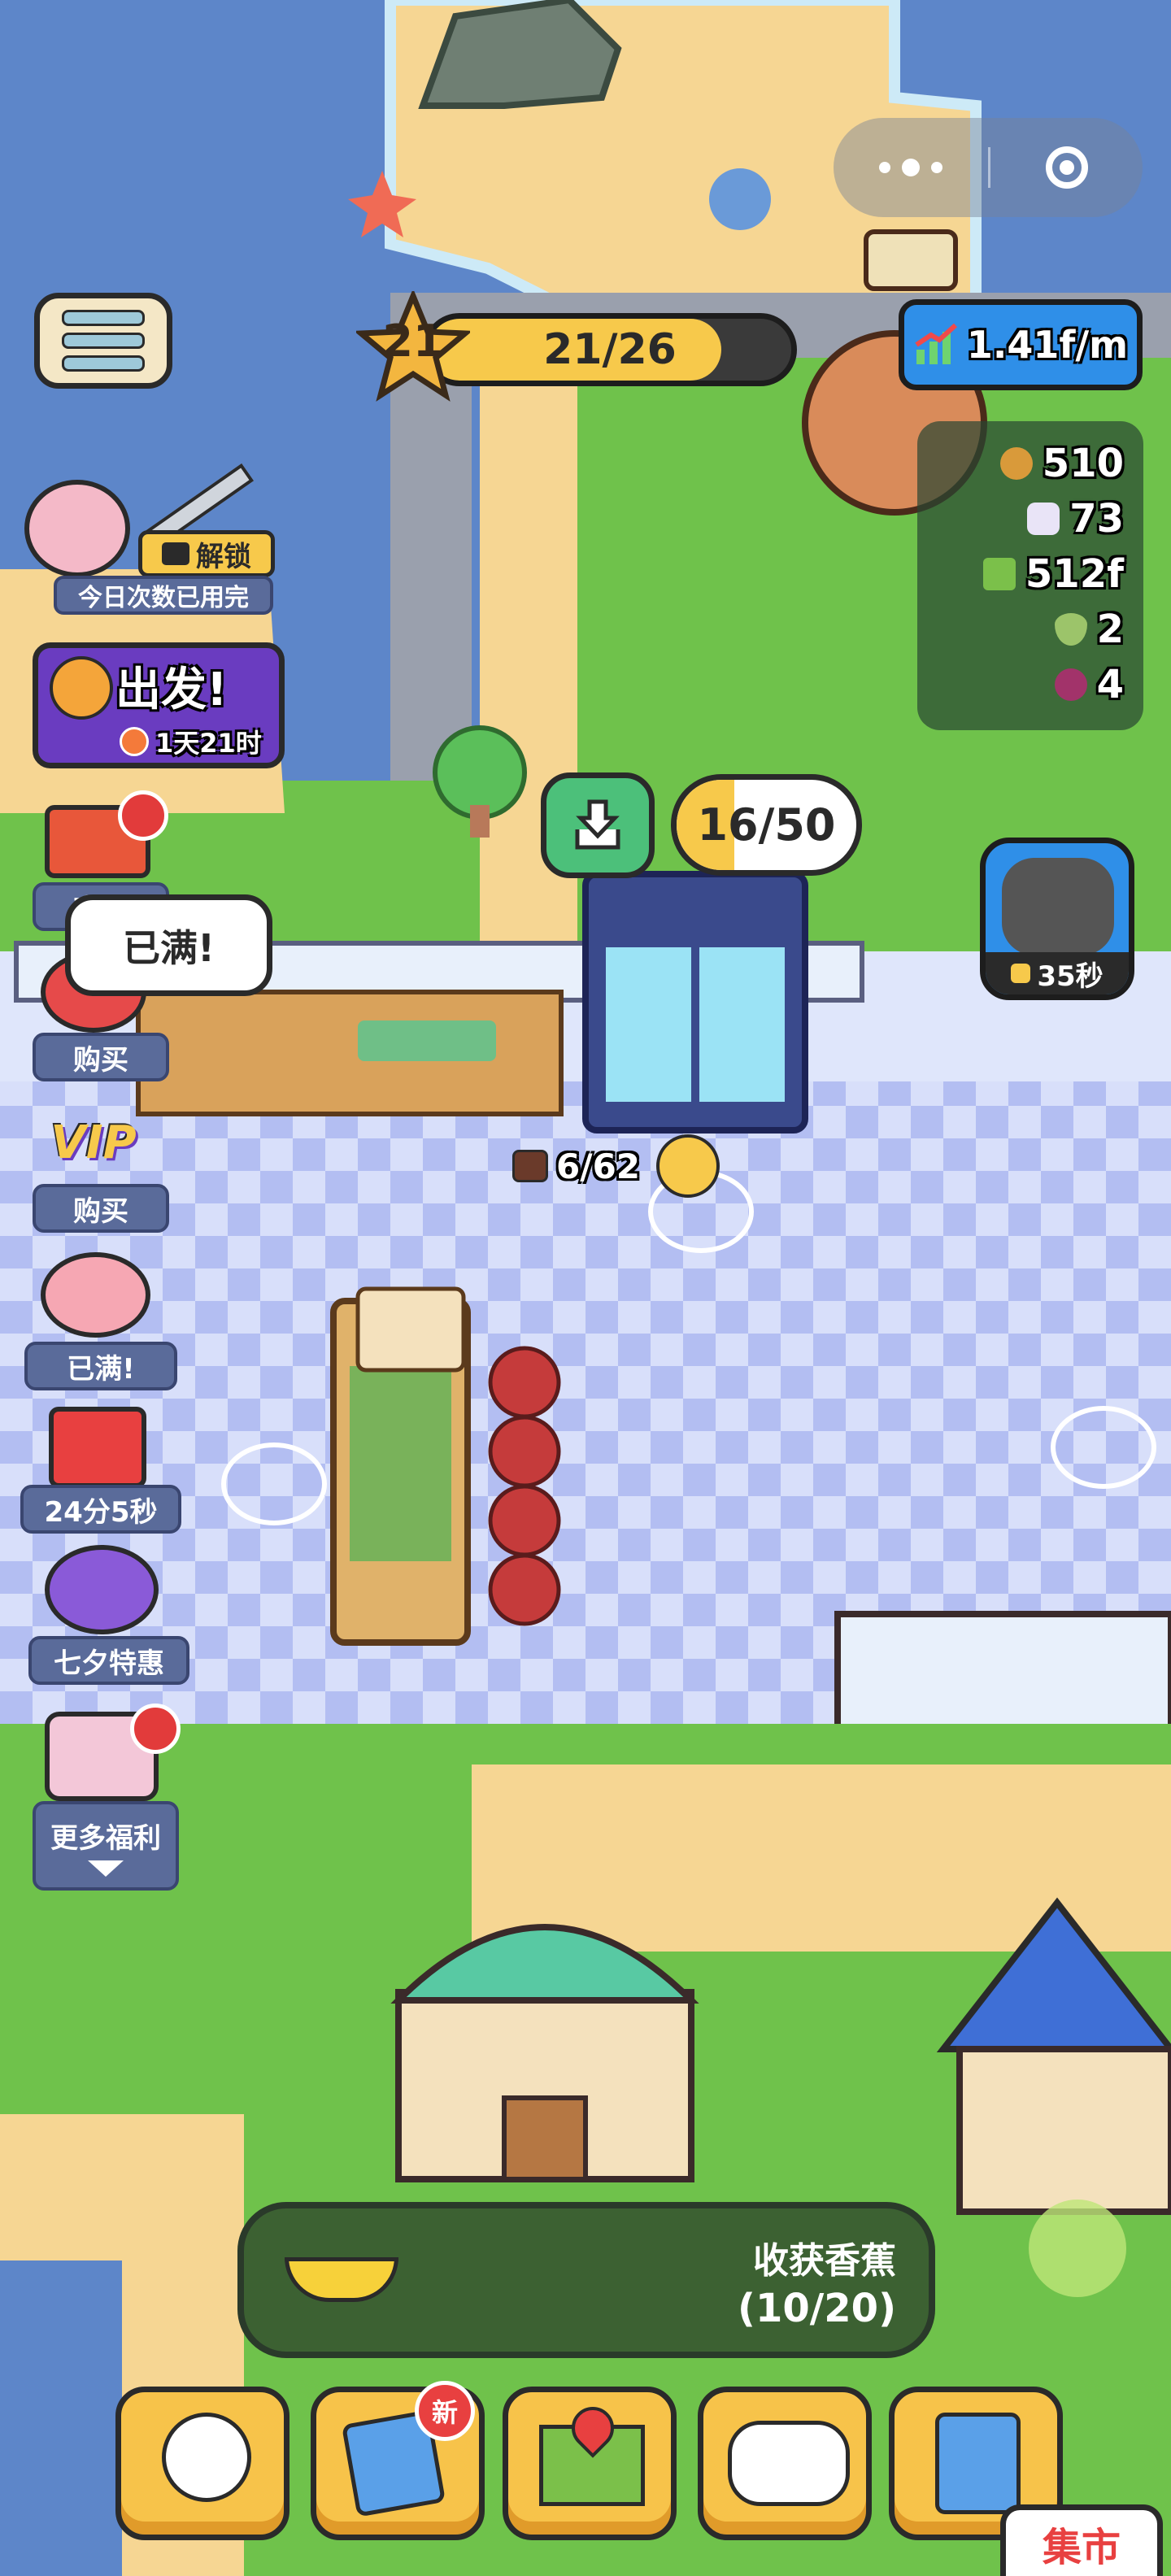 This screenshot has width=1171, height=2576. I want to click on team-icon, so click(789, 2464).